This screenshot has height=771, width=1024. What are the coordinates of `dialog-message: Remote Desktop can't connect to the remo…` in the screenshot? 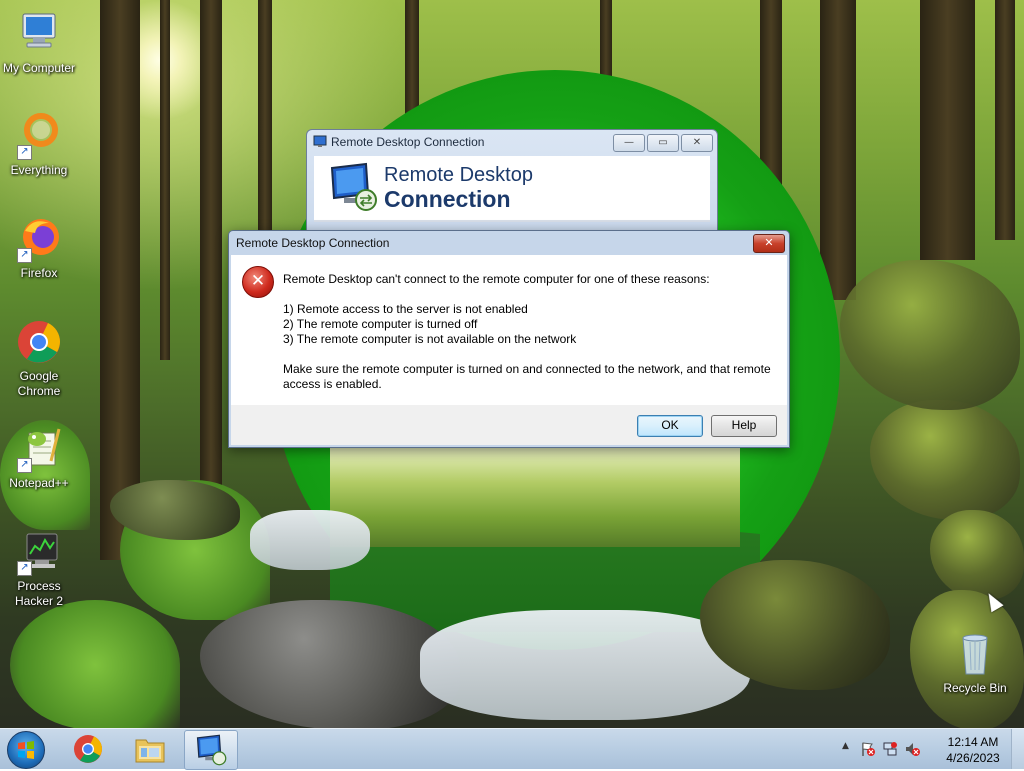 It's located at (530, 339).